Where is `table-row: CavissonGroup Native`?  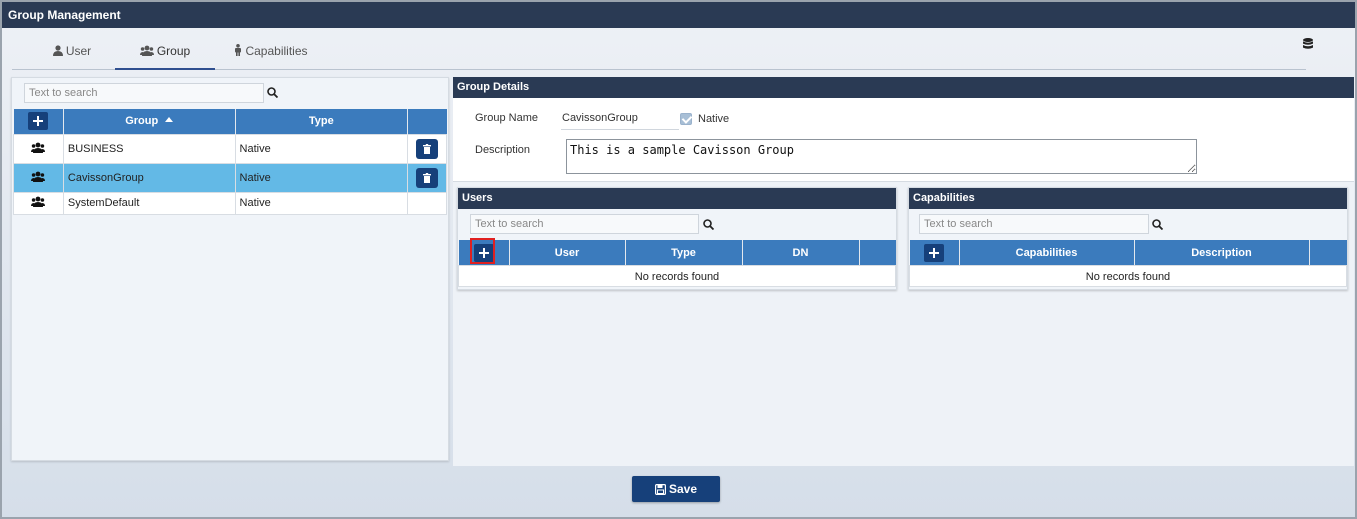
table-row: CavissonGroup Native is located at coordinates (230, 177).